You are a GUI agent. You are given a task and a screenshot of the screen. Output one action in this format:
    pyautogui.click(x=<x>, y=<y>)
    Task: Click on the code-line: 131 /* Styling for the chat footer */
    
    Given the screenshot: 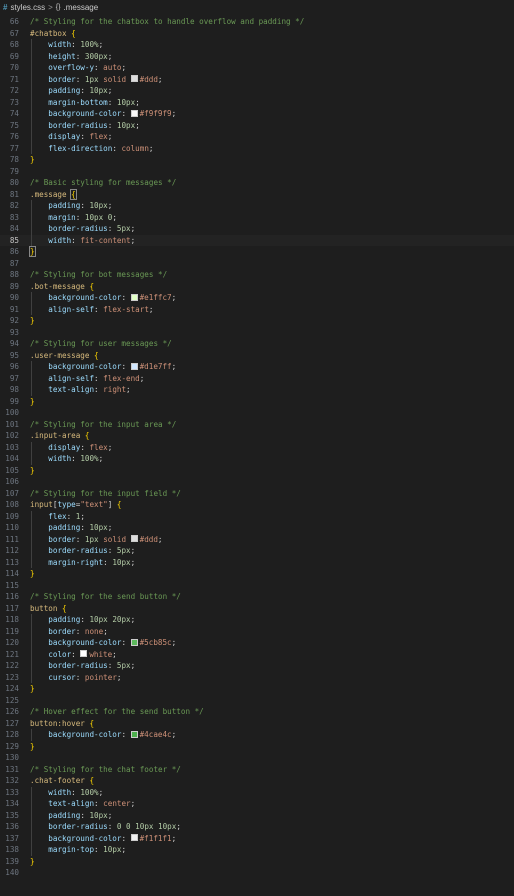 What is the action you would take?
    pyautogui.click(x=257, y=770)
    